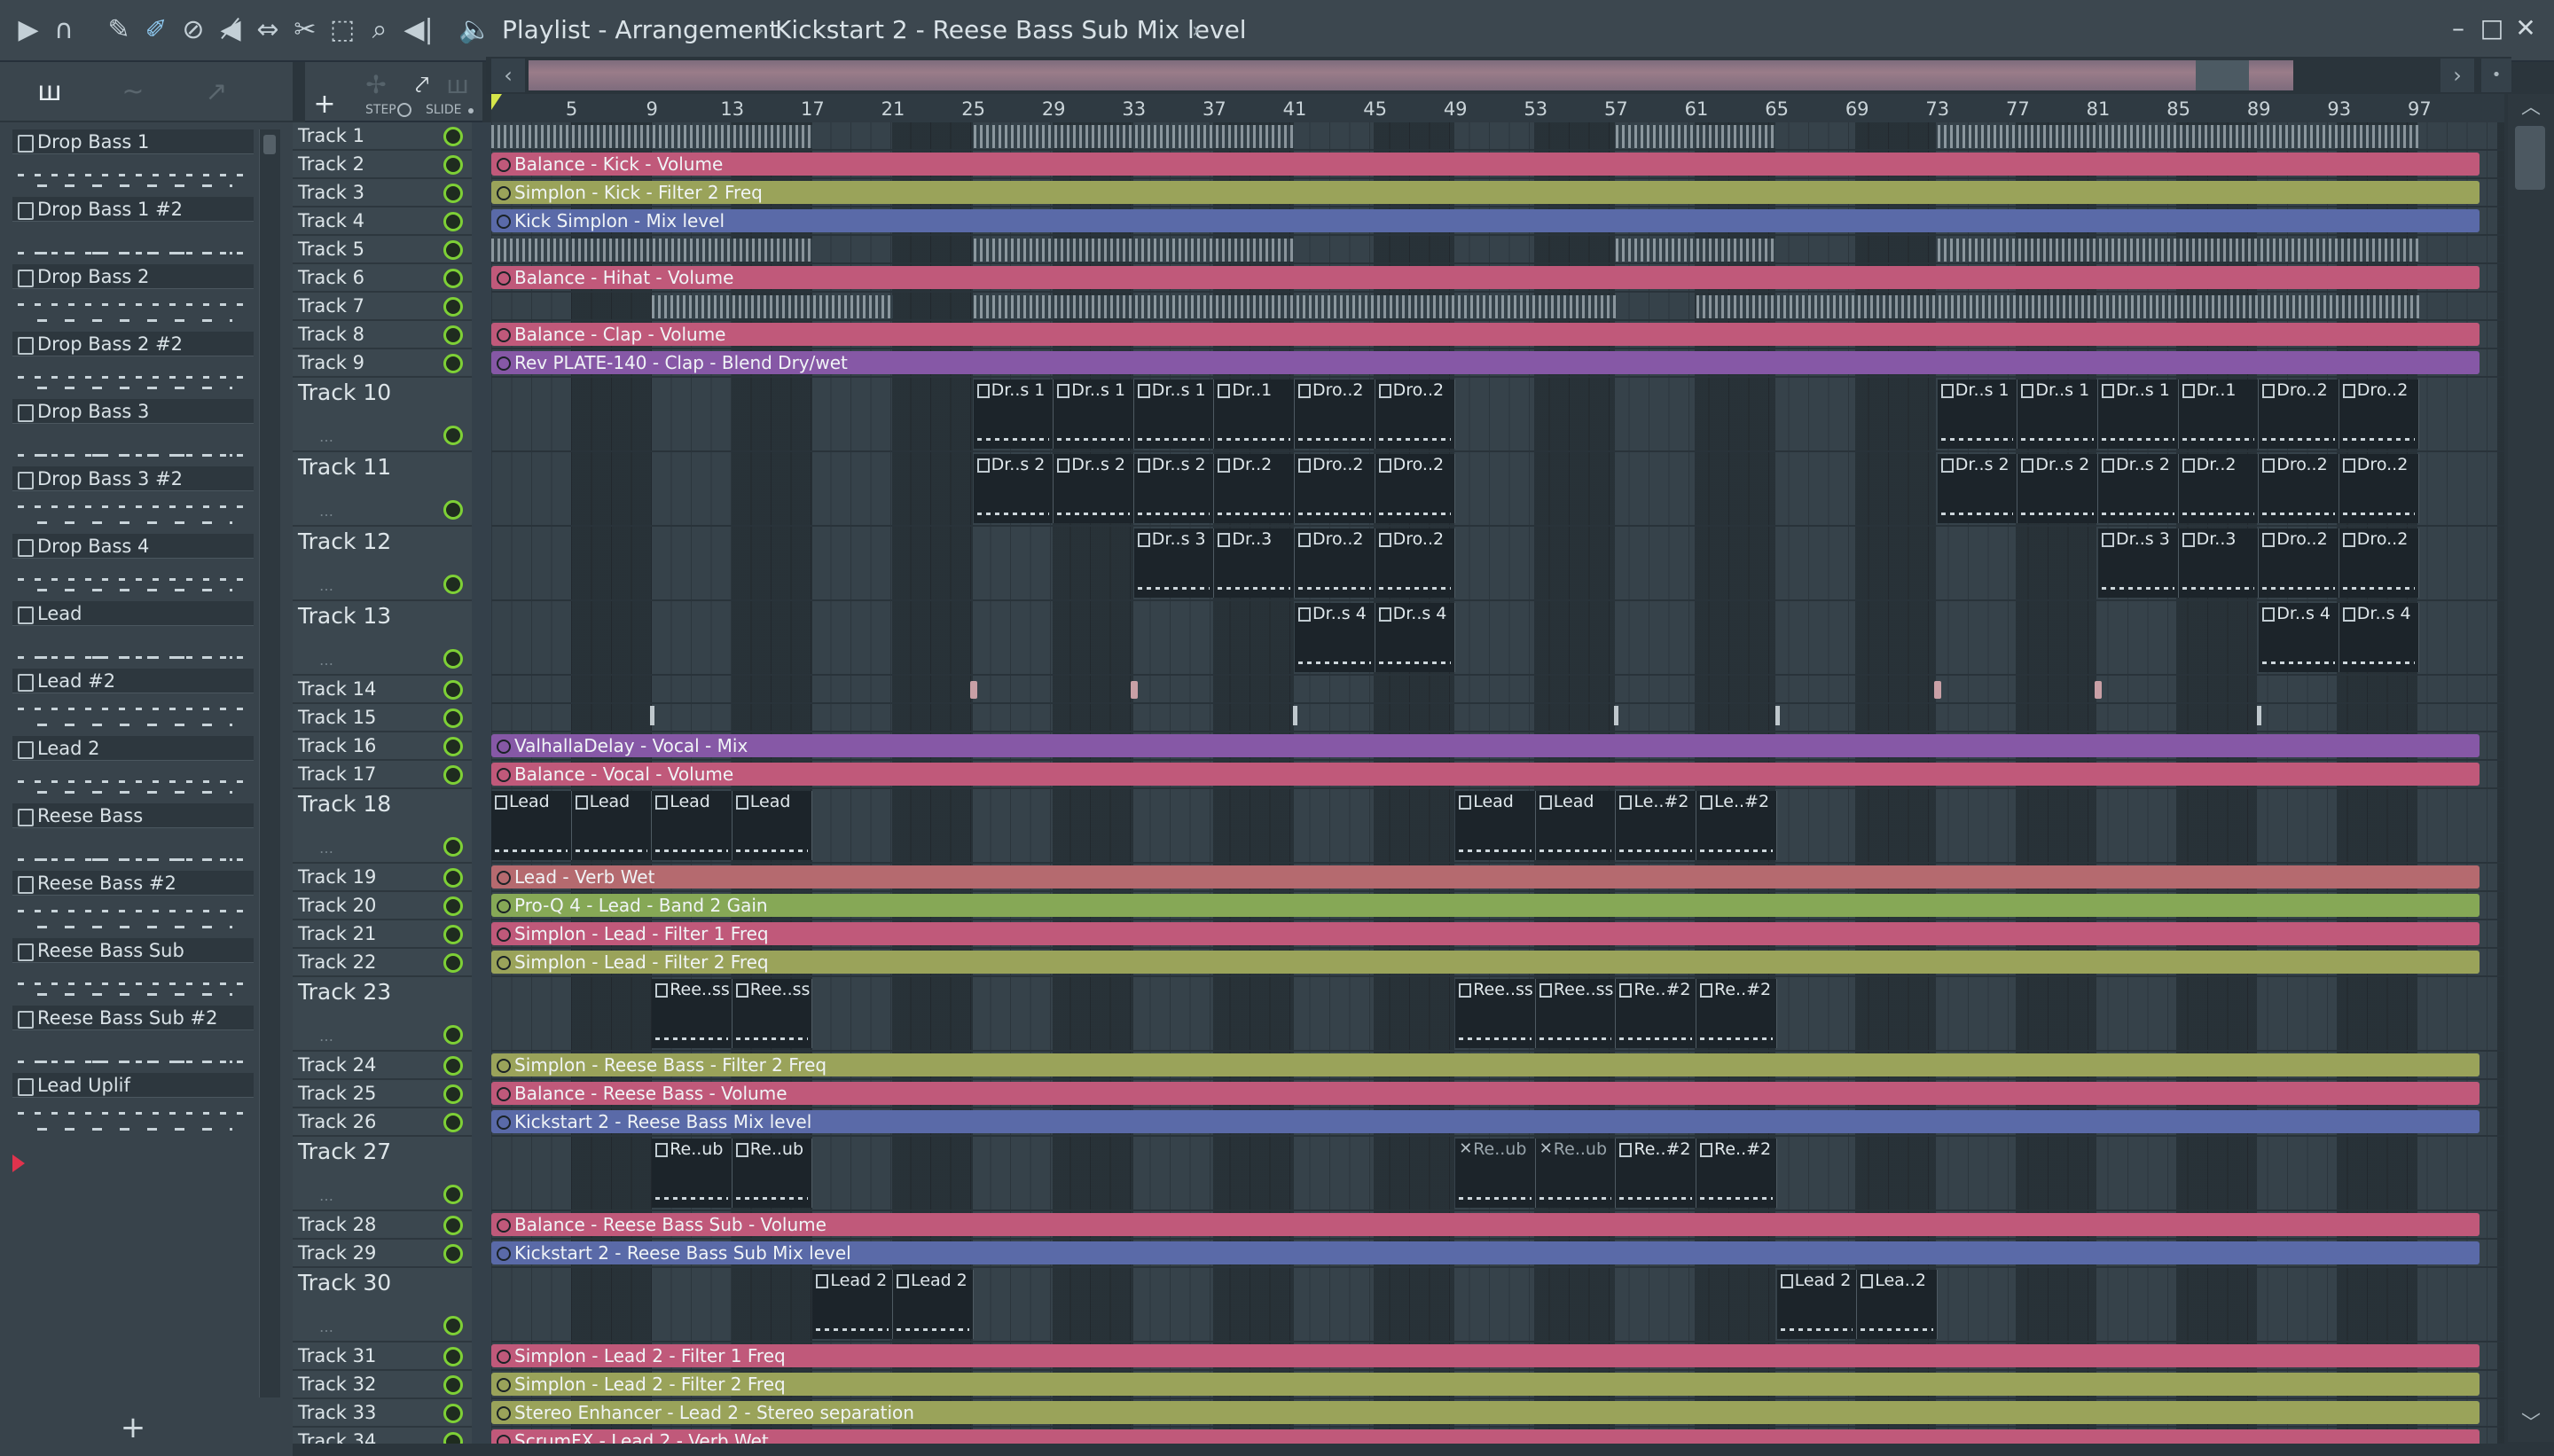  What do you see at coordinates (1485, 362) in the screenshot?
I see `automation-clip: Rev PLATE-140 - Clap - Blend Dry/wet` at bounding box center [1485, 362].